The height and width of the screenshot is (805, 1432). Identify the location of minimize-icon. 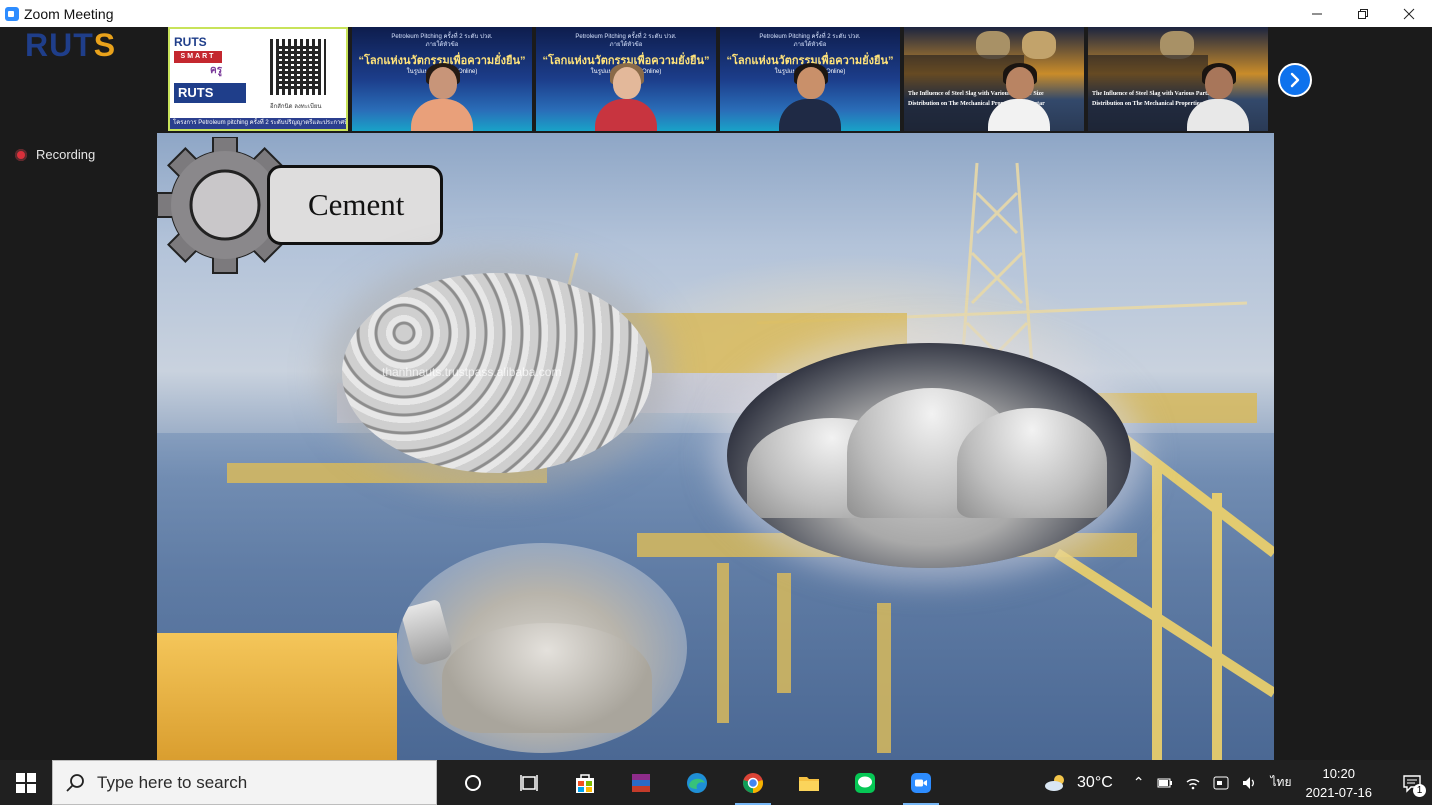
(1317, 13).